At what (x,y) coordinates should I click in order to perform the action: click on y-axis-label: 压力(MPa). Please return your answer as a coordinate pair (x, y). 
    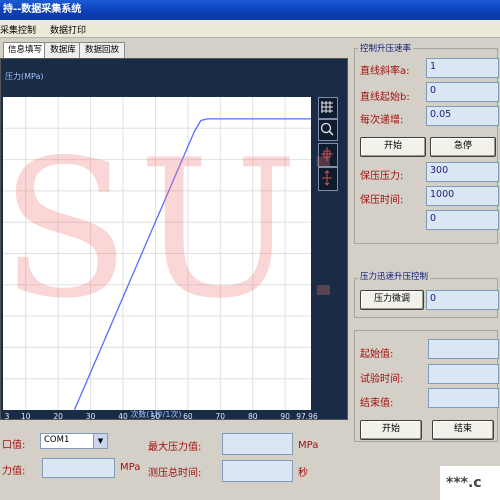
    Looking at the image, I should click on (24, 76).